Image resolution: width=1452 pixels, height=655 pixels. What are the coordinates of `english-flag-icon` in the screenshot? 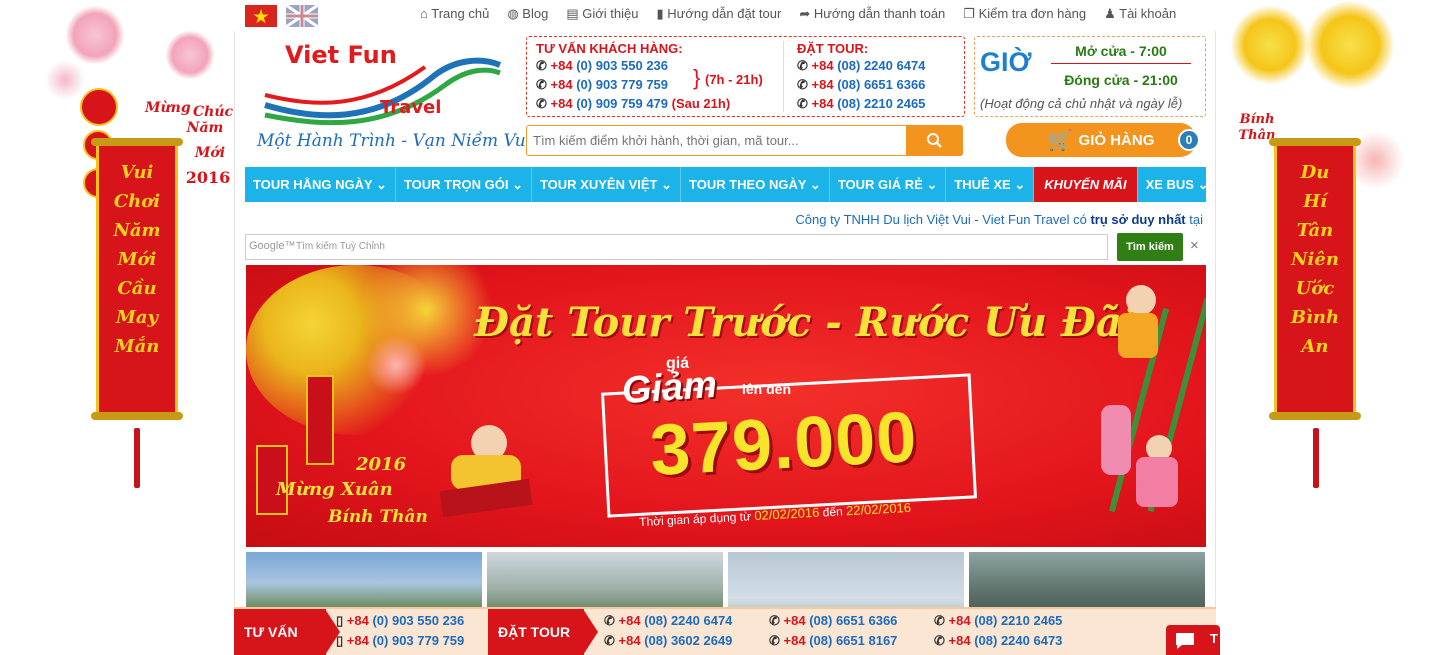 It's located at (302, 16).